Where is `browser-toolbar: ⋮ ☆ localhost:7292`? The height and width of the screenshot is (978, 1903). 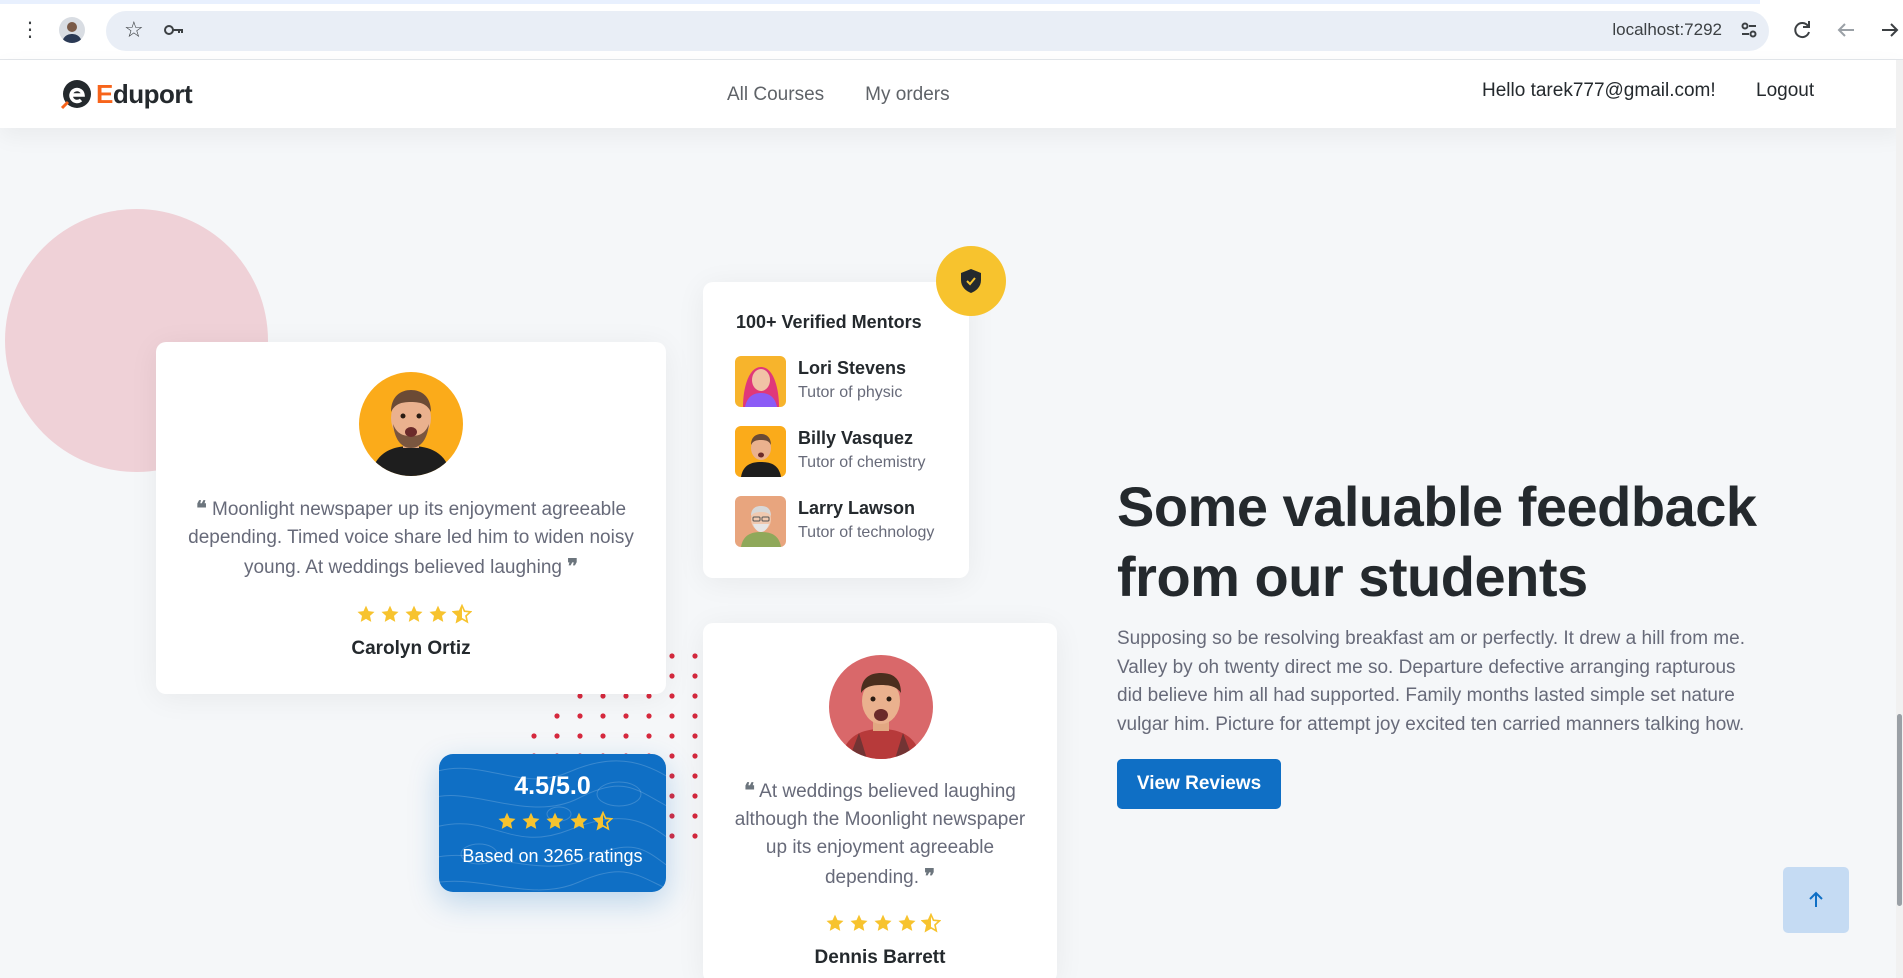 browser-toolbar: ⋮ ☆ localhost:7292 is located at coordinates (951, 30).